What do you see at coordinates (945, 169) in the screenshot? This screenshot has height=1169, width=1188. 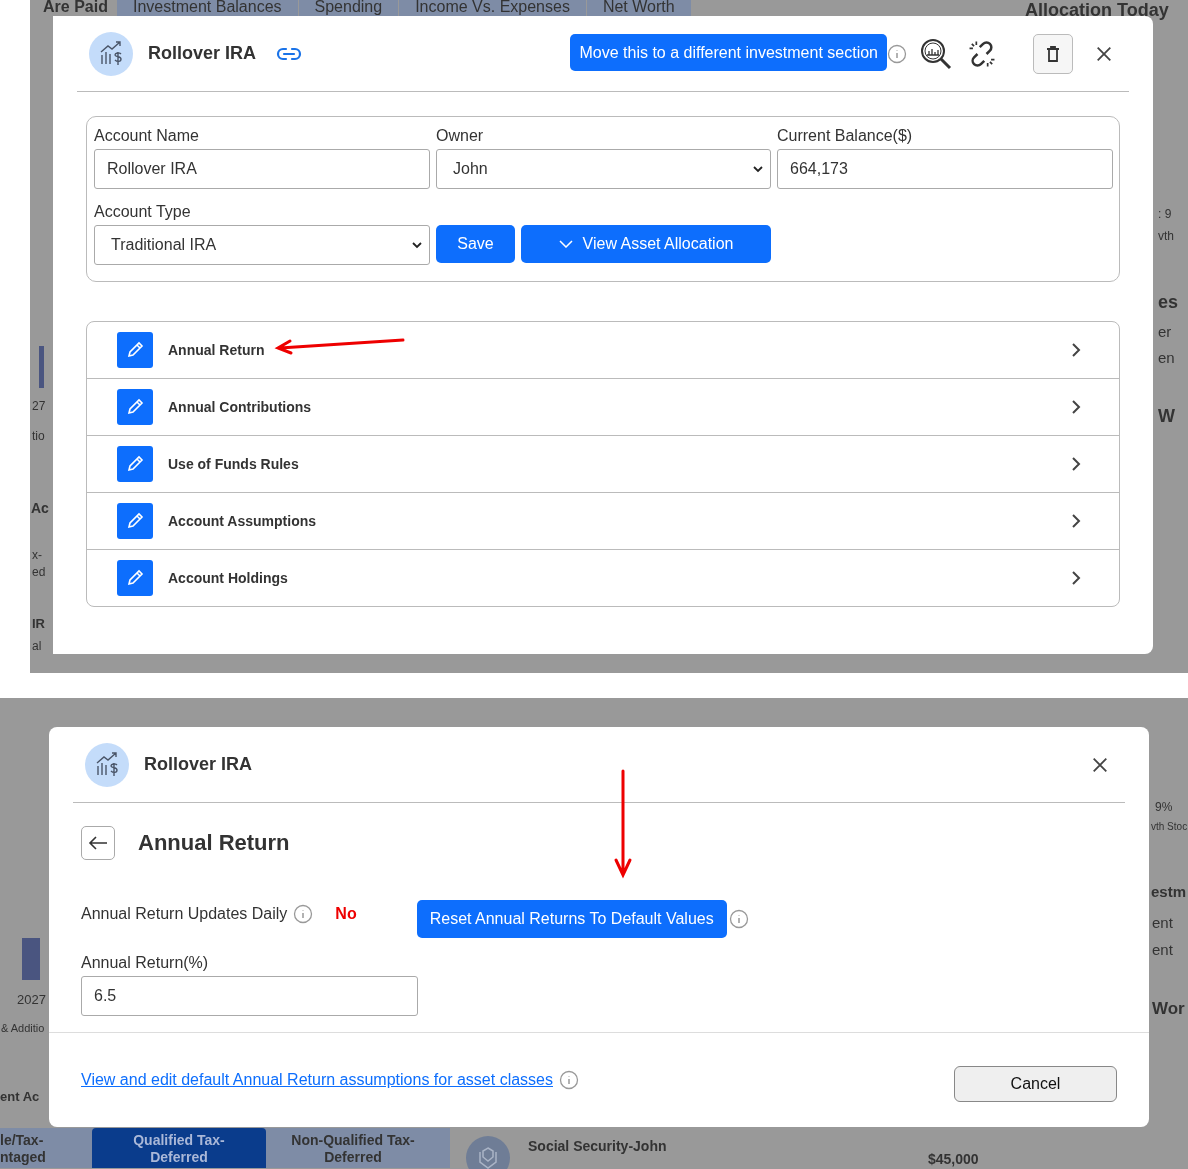 I see `input-field: 664,173` at bounding box center [945, 169].